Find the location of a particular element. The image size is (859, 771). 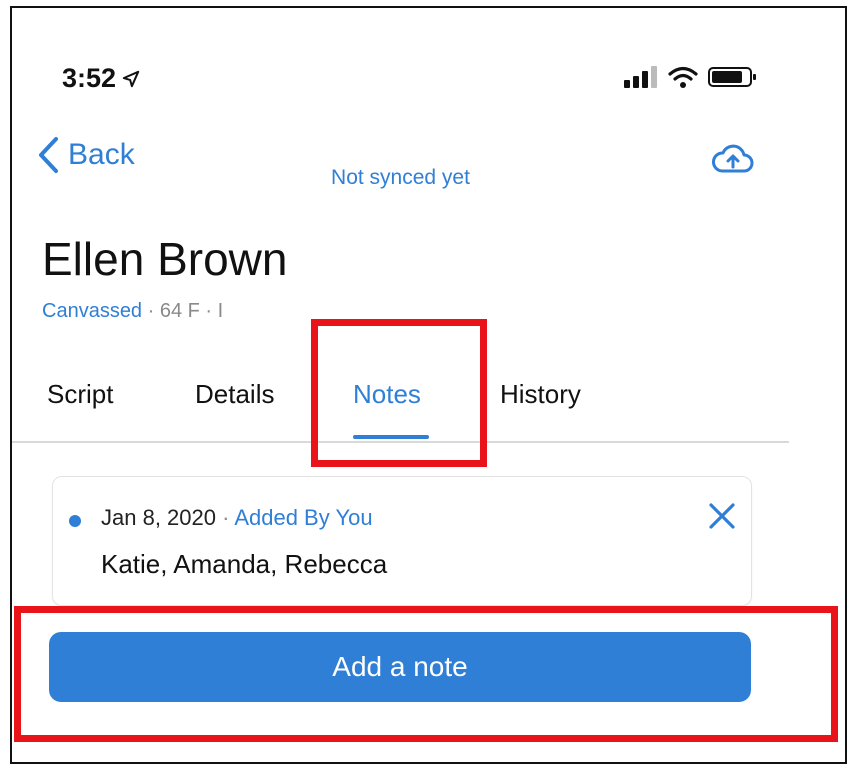

tab-notes: Notes is located at coordinates (387, 394).